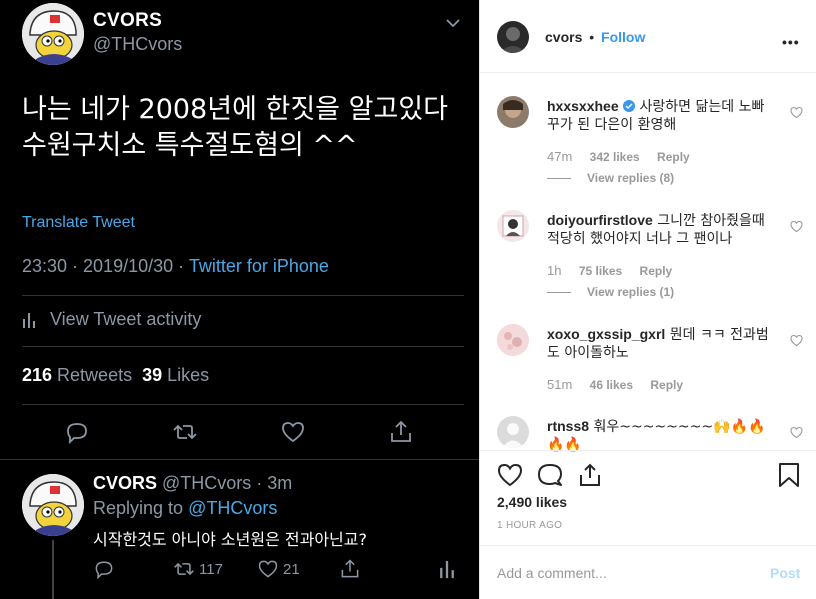 This screenshot has width=816, height=599. What do you see at coordinates (259, 266) in the screenshot?
I see `tweet-source: Twitter for iPhone` at bounding box center [259, 266].